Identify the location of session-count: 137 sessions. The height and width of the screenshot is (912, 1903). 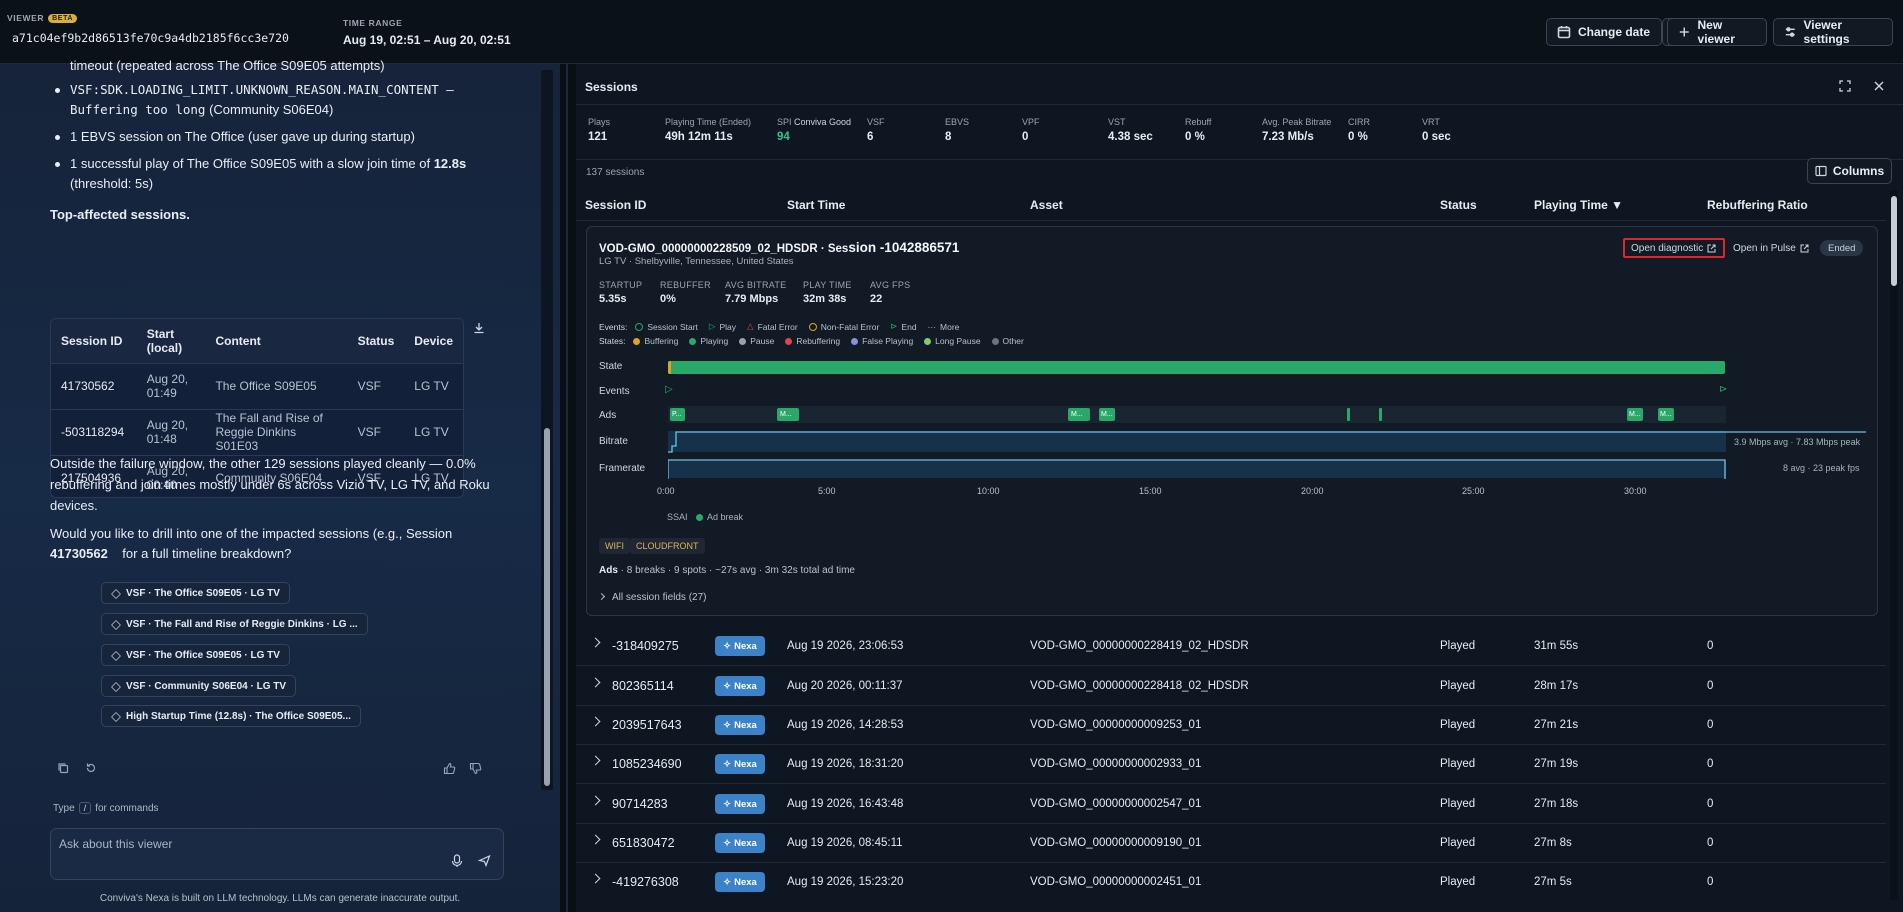
(615, 172).